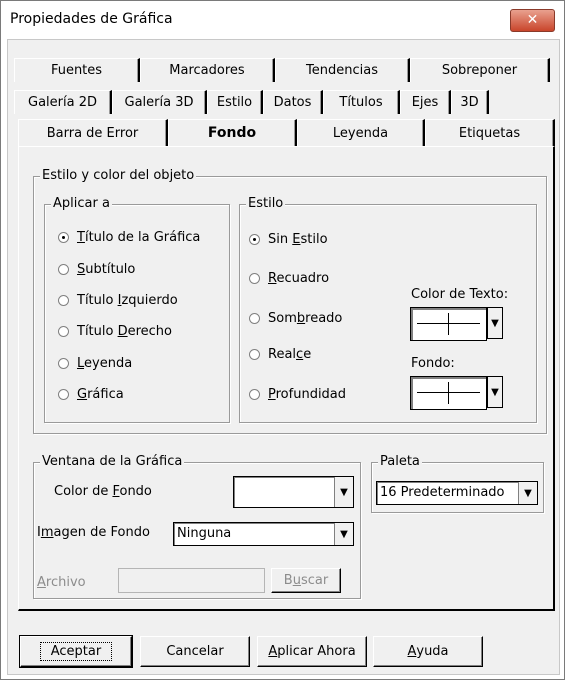  I want to click on radio-realce: Realce, so click(280, 354).